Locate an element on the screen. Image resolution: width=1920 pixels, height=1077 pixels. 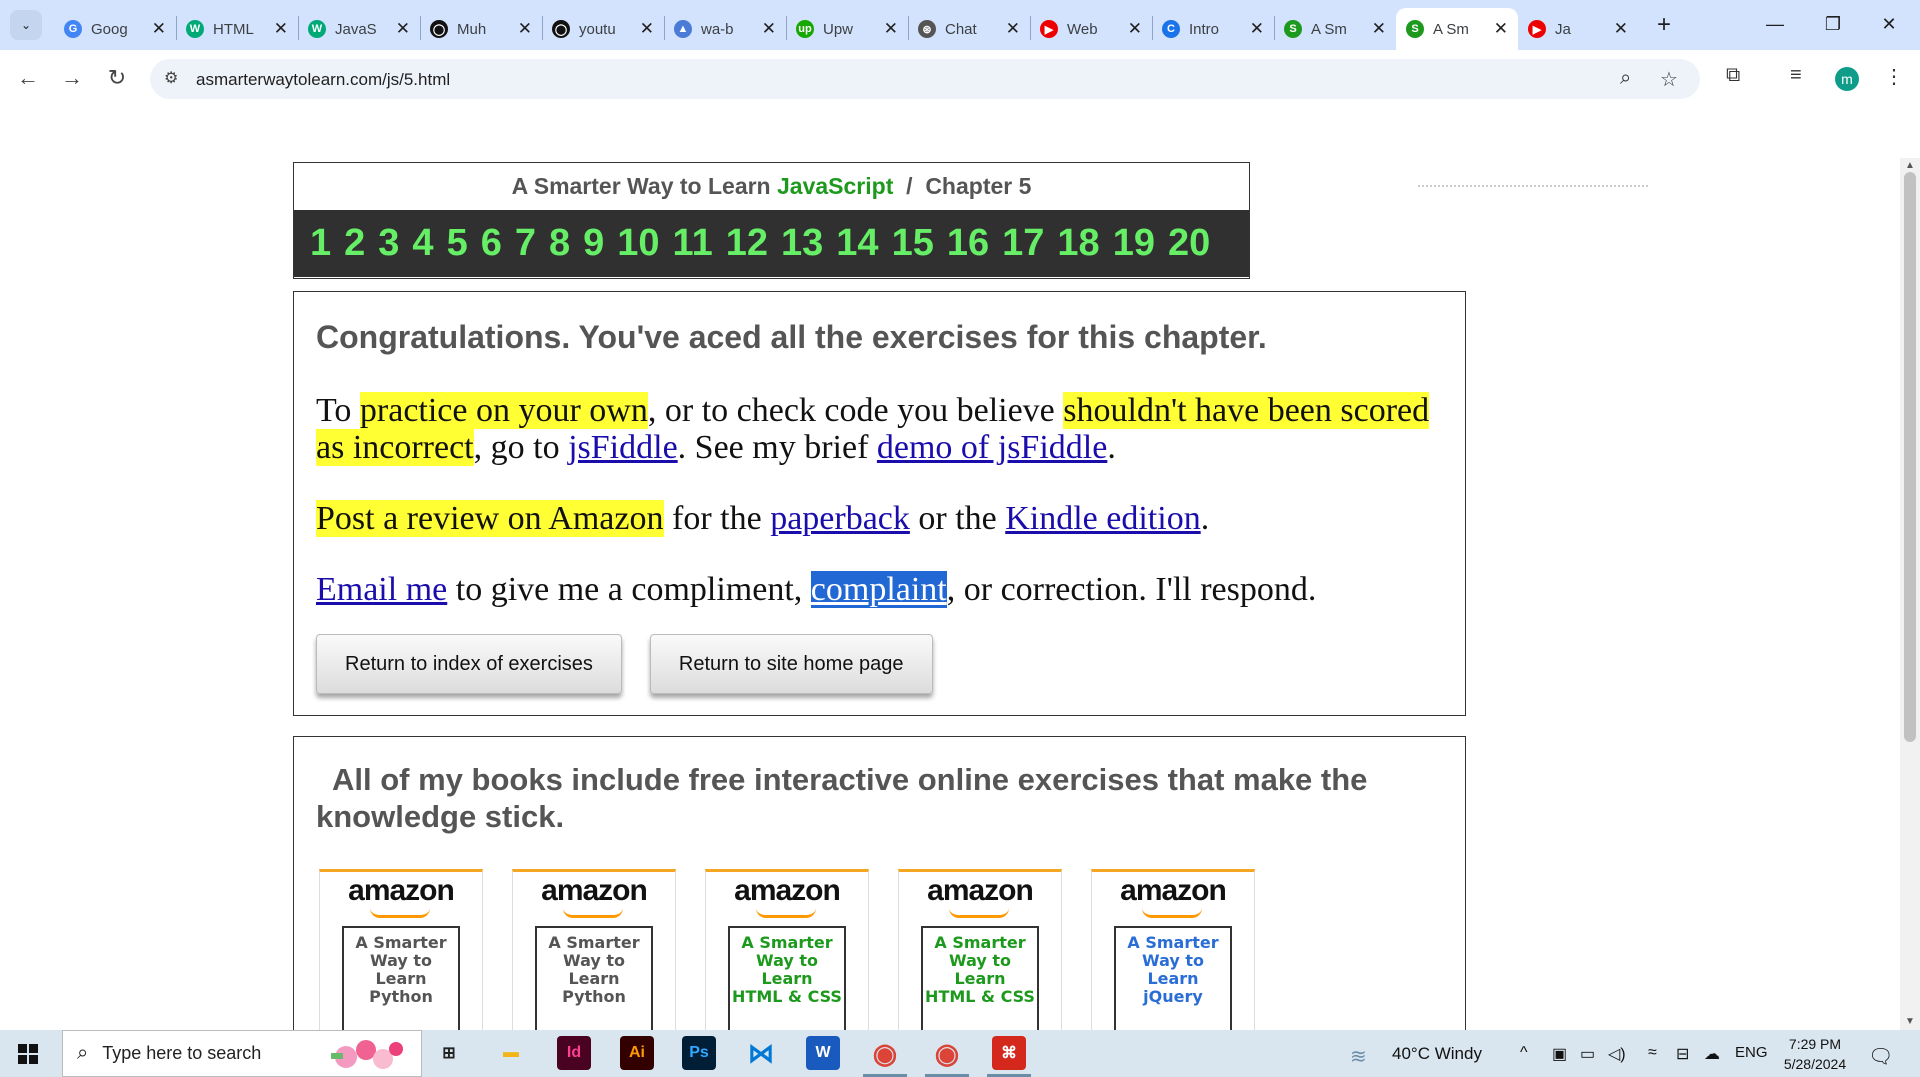
new-tab-button: + is located at coordinates (1664, 25).